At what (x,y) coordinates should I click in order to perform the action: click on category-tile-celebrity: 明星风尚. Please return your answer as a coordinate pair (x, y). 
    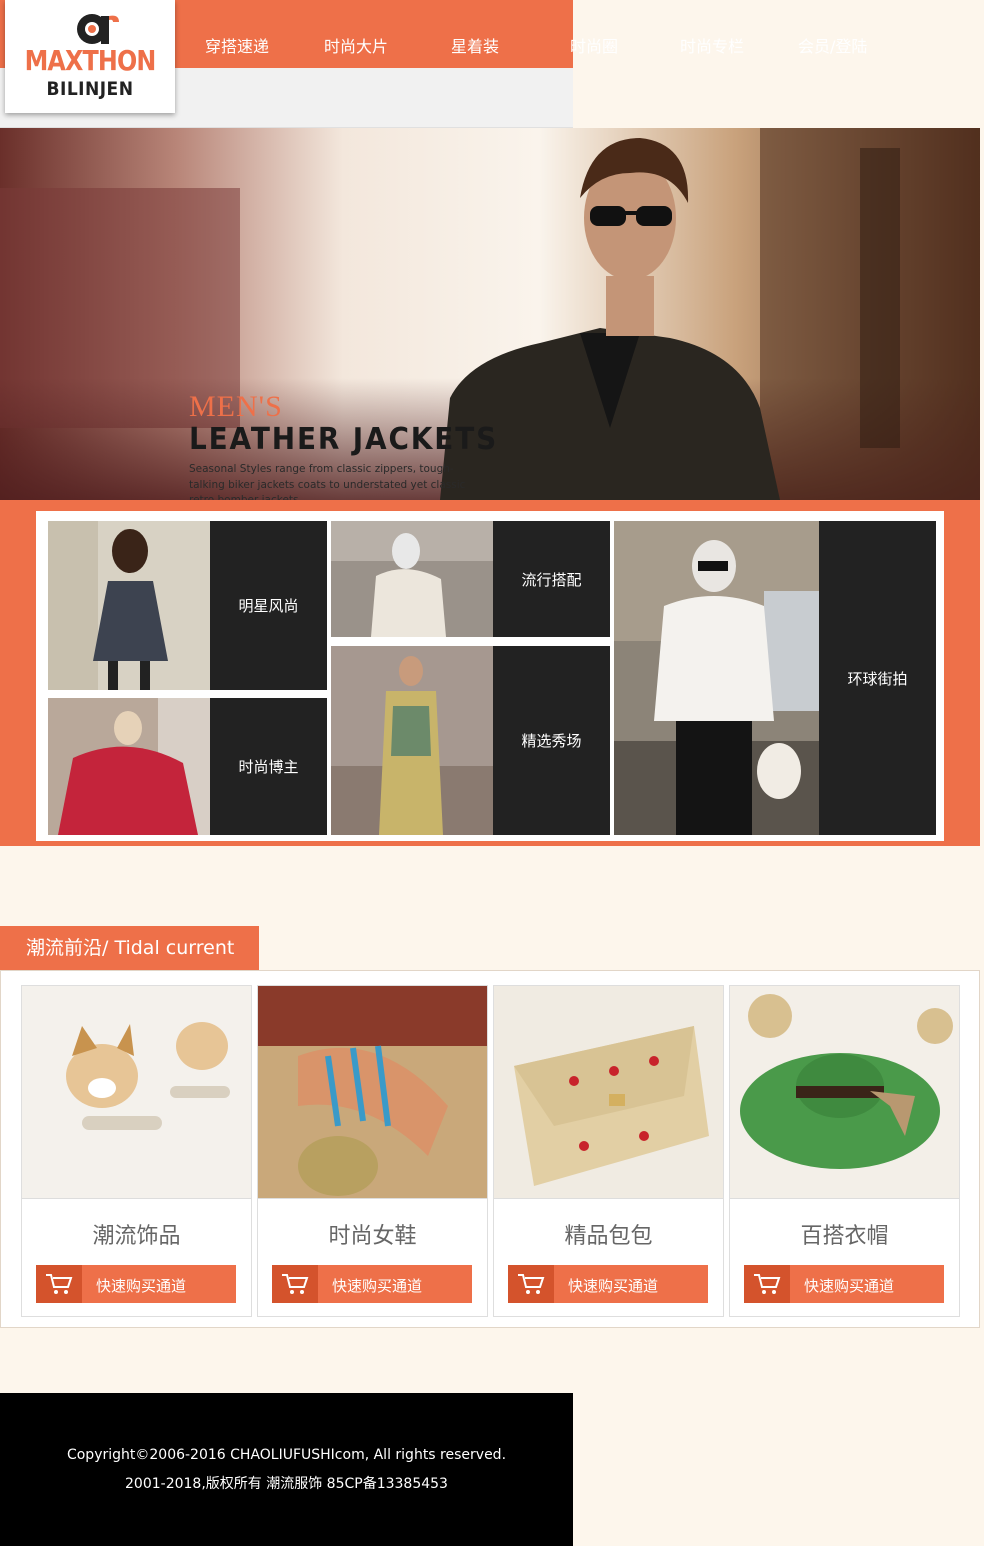
    Looking at the image, I should click on (187, 605).